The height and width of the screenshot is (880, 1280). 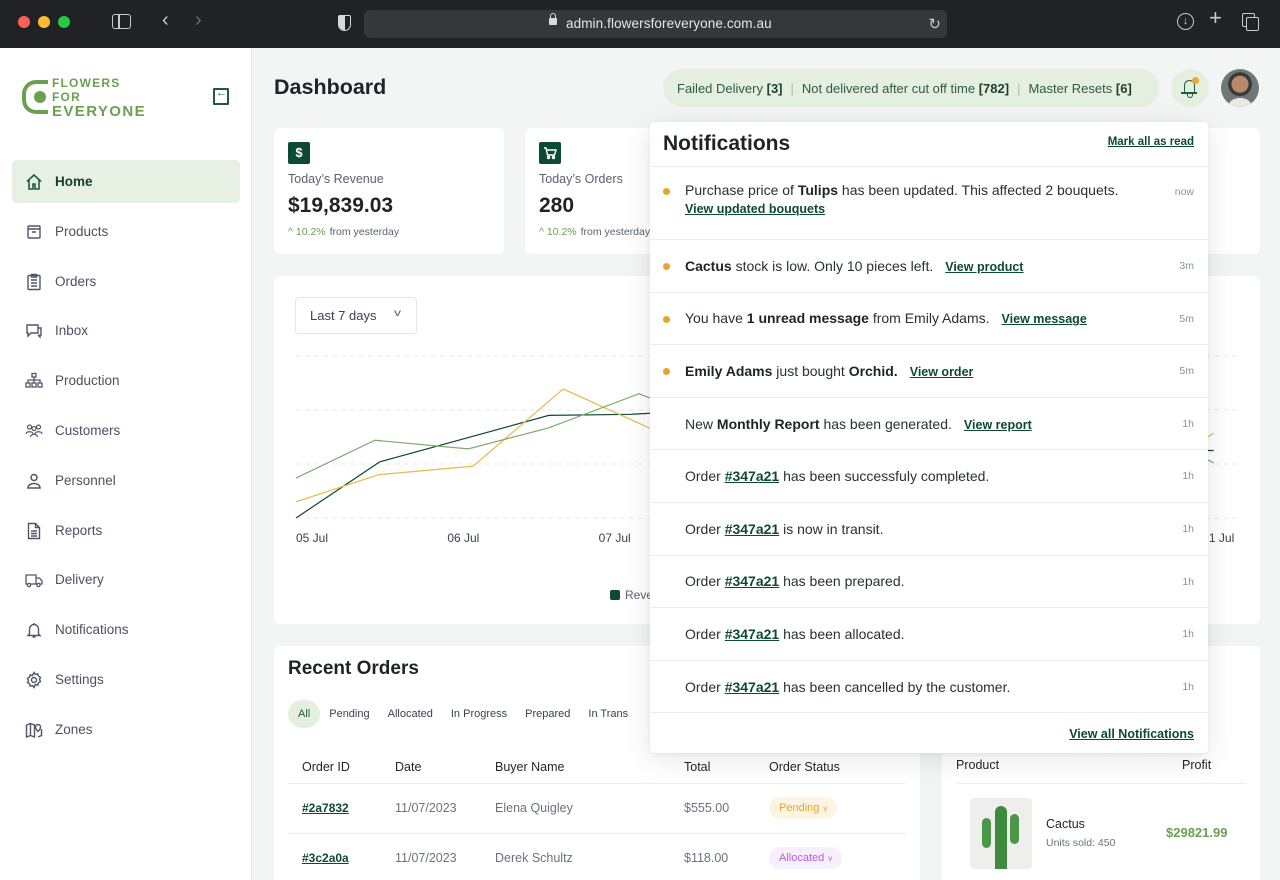 What do you see at coordinates (929, 634) in the screenshot?
I see `notification-item: Order #347a21 has been allocated. 1h` at bounding box center [929, 634].